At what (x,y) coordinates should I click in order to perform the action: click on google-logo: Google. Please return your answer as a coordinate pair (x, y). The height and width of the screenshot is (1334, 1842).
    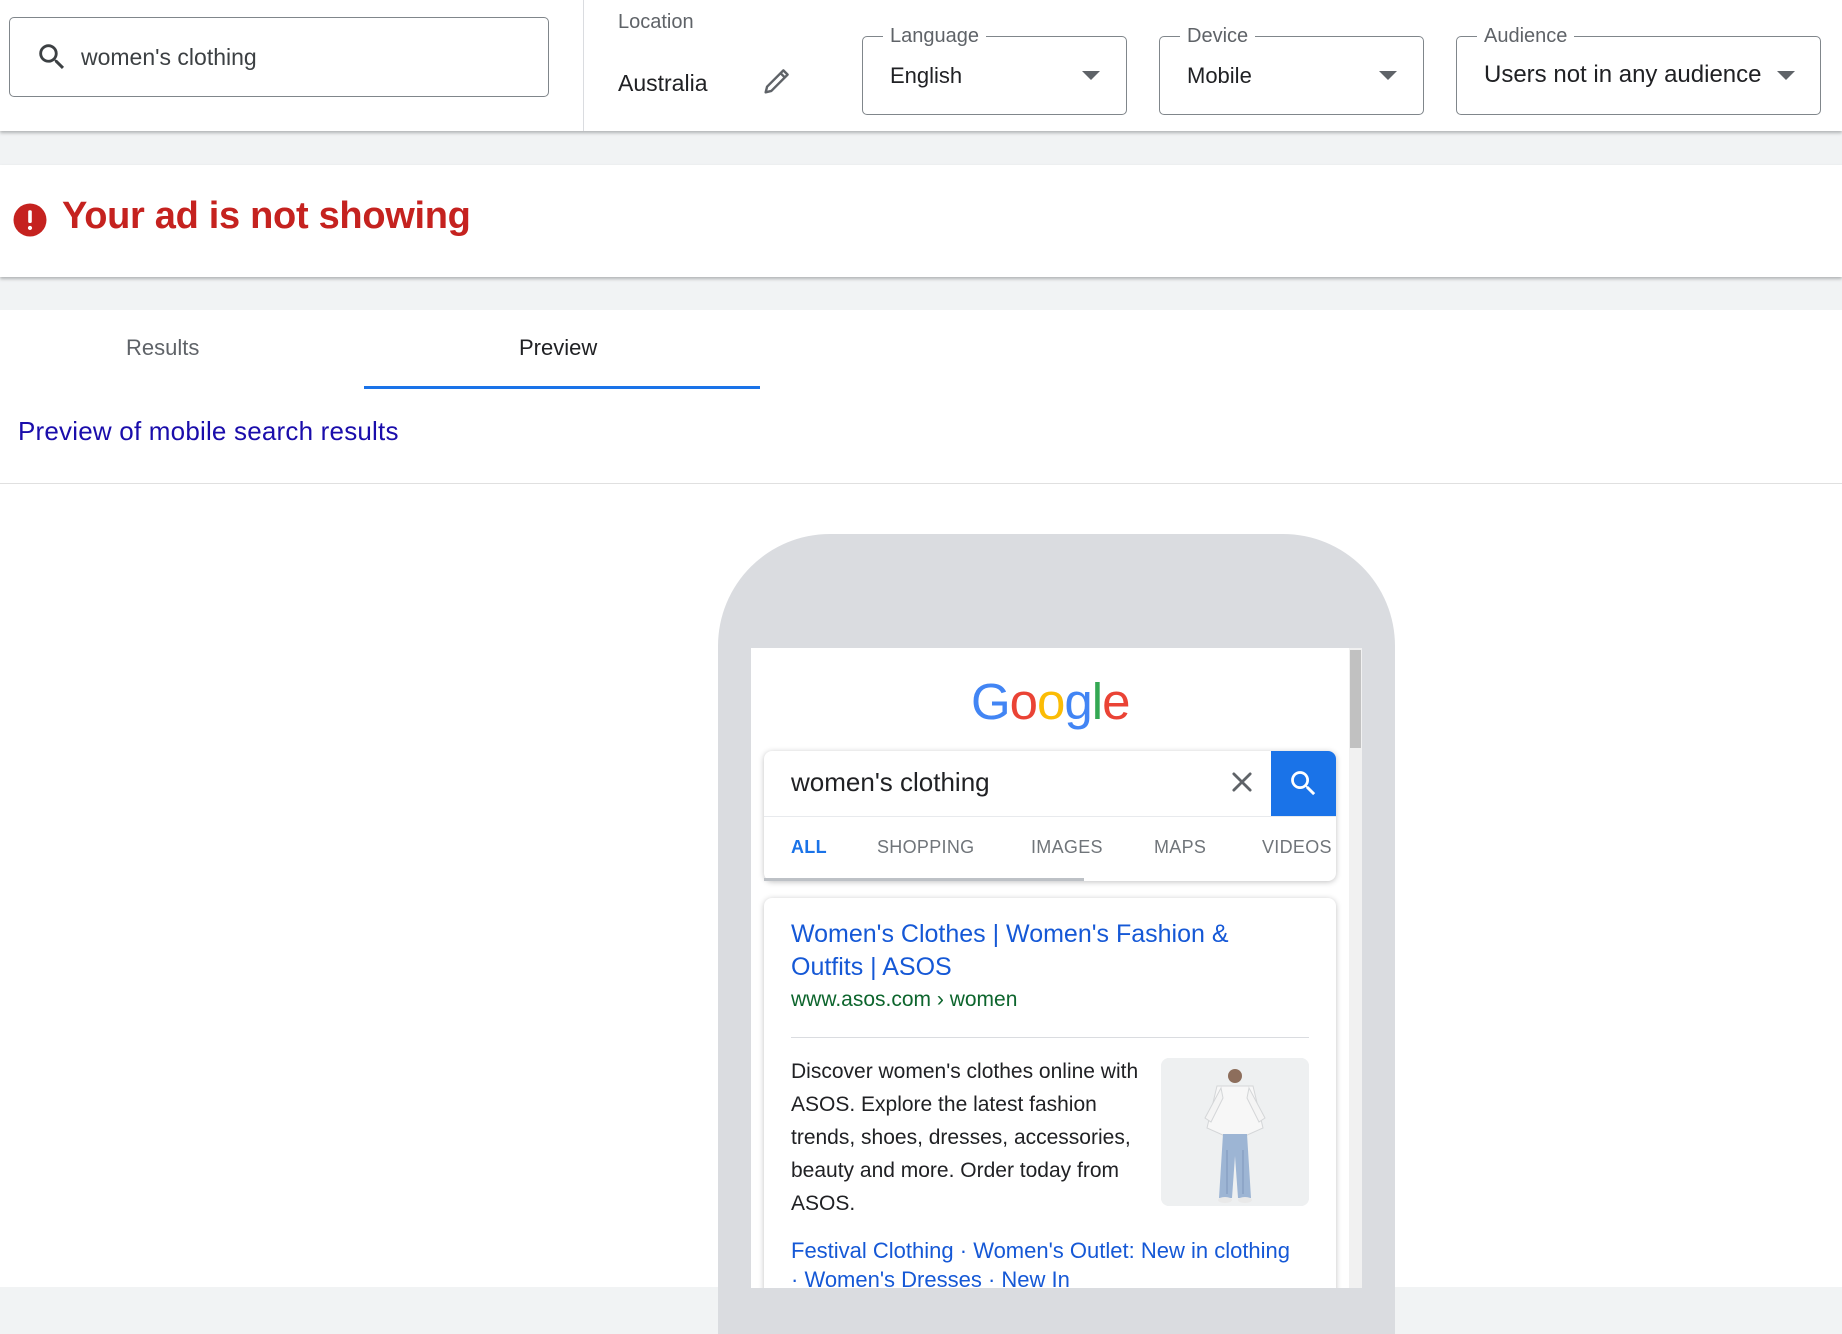
    Looking at the image, I should click on (1051, 701).